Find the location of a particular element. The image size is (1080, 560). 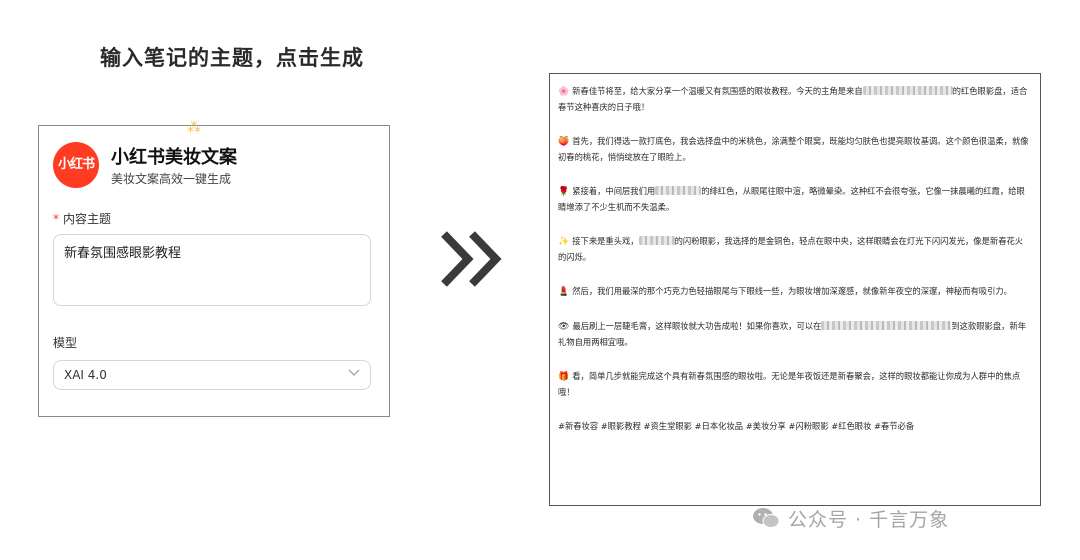

required-mark: * is located at coordinates (56, 219).